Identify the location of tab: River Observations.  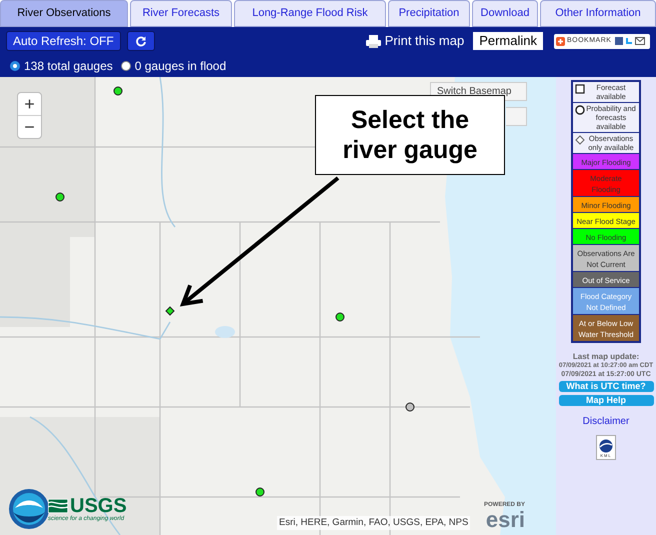
(64, 13).